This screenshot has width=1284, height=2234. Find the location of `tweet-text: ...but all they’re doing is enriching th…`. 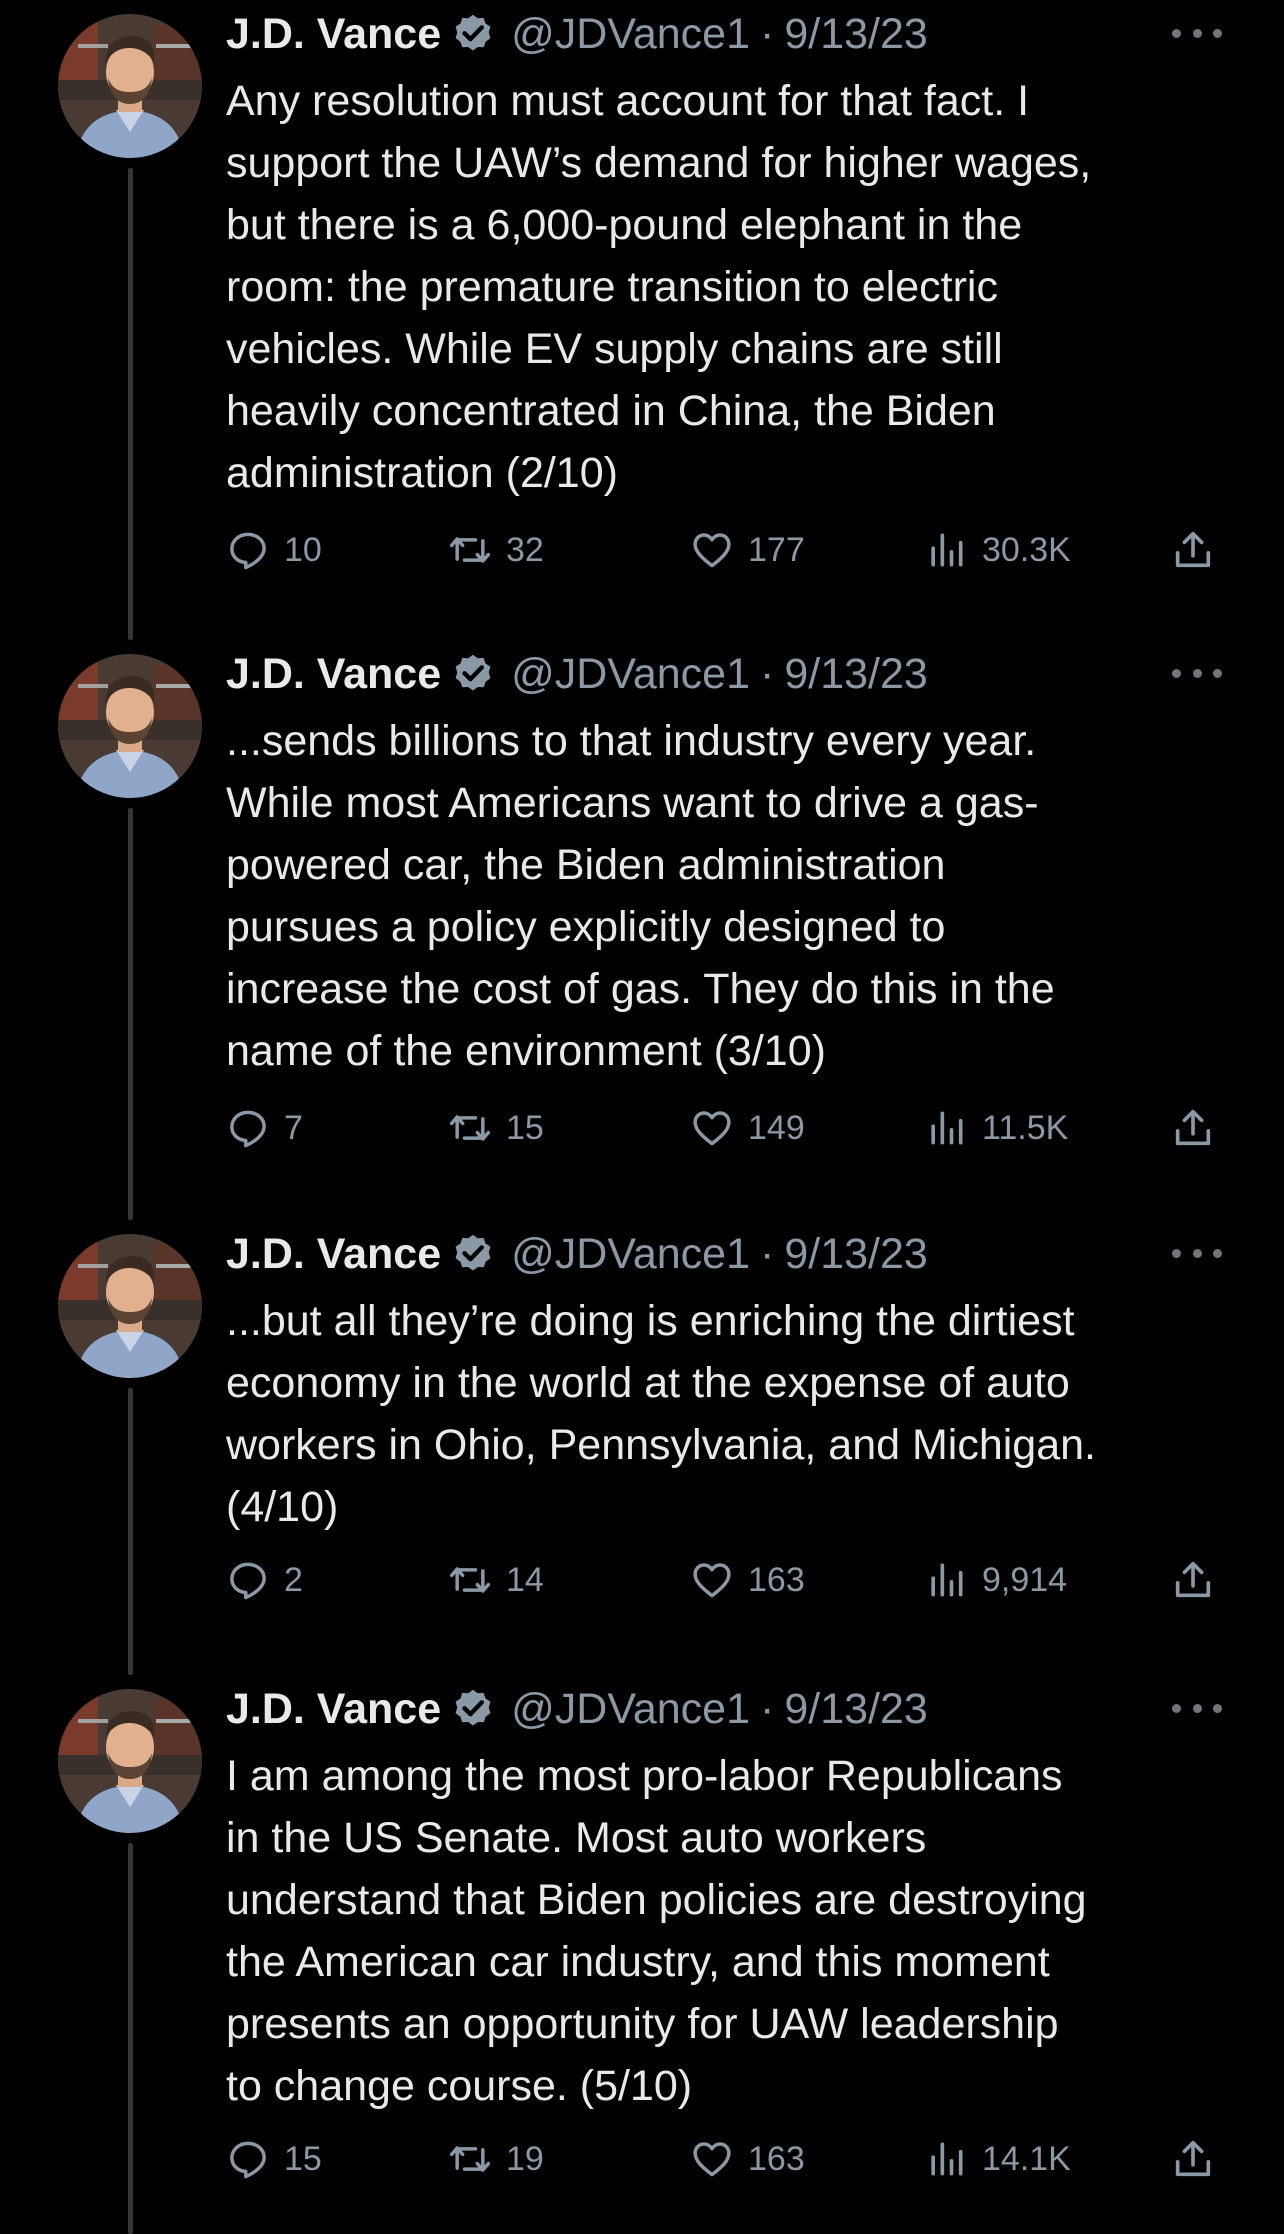

tweet-text: ...but all they’re doing is enriching th… is located at coordinates (661, 1414).